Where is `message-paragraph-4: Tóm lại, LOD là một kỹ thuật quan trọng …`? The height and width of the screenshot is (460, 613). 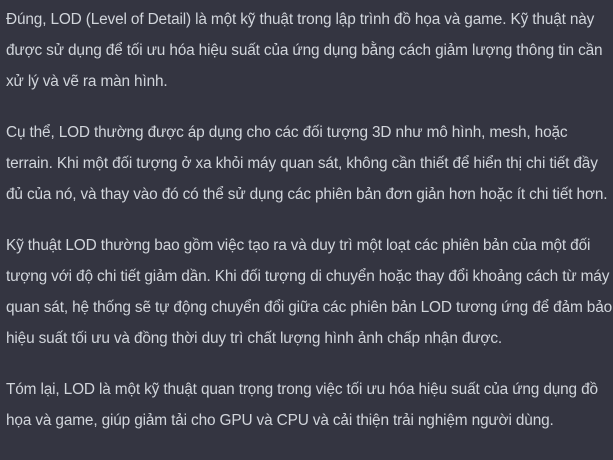
message-paragraph-4: Tóm lại, LOD là một kỹ thuật quan trọng … is located at coordinates (302, 405).